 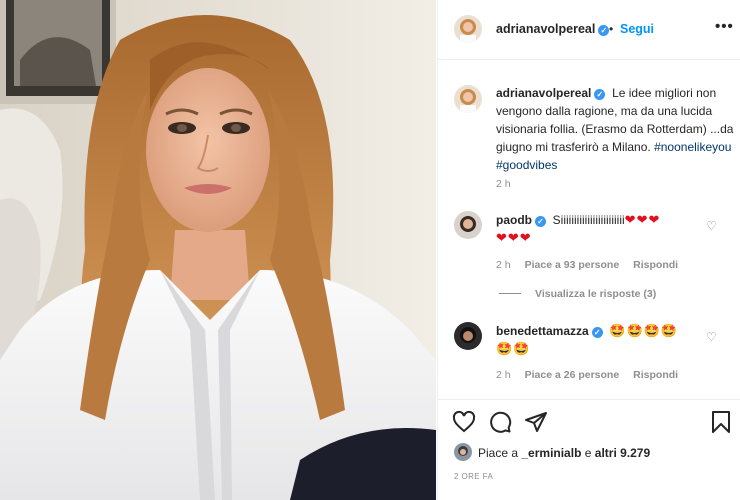 I want to click on caption-meta: 2 h, so click(x=510, y=184).